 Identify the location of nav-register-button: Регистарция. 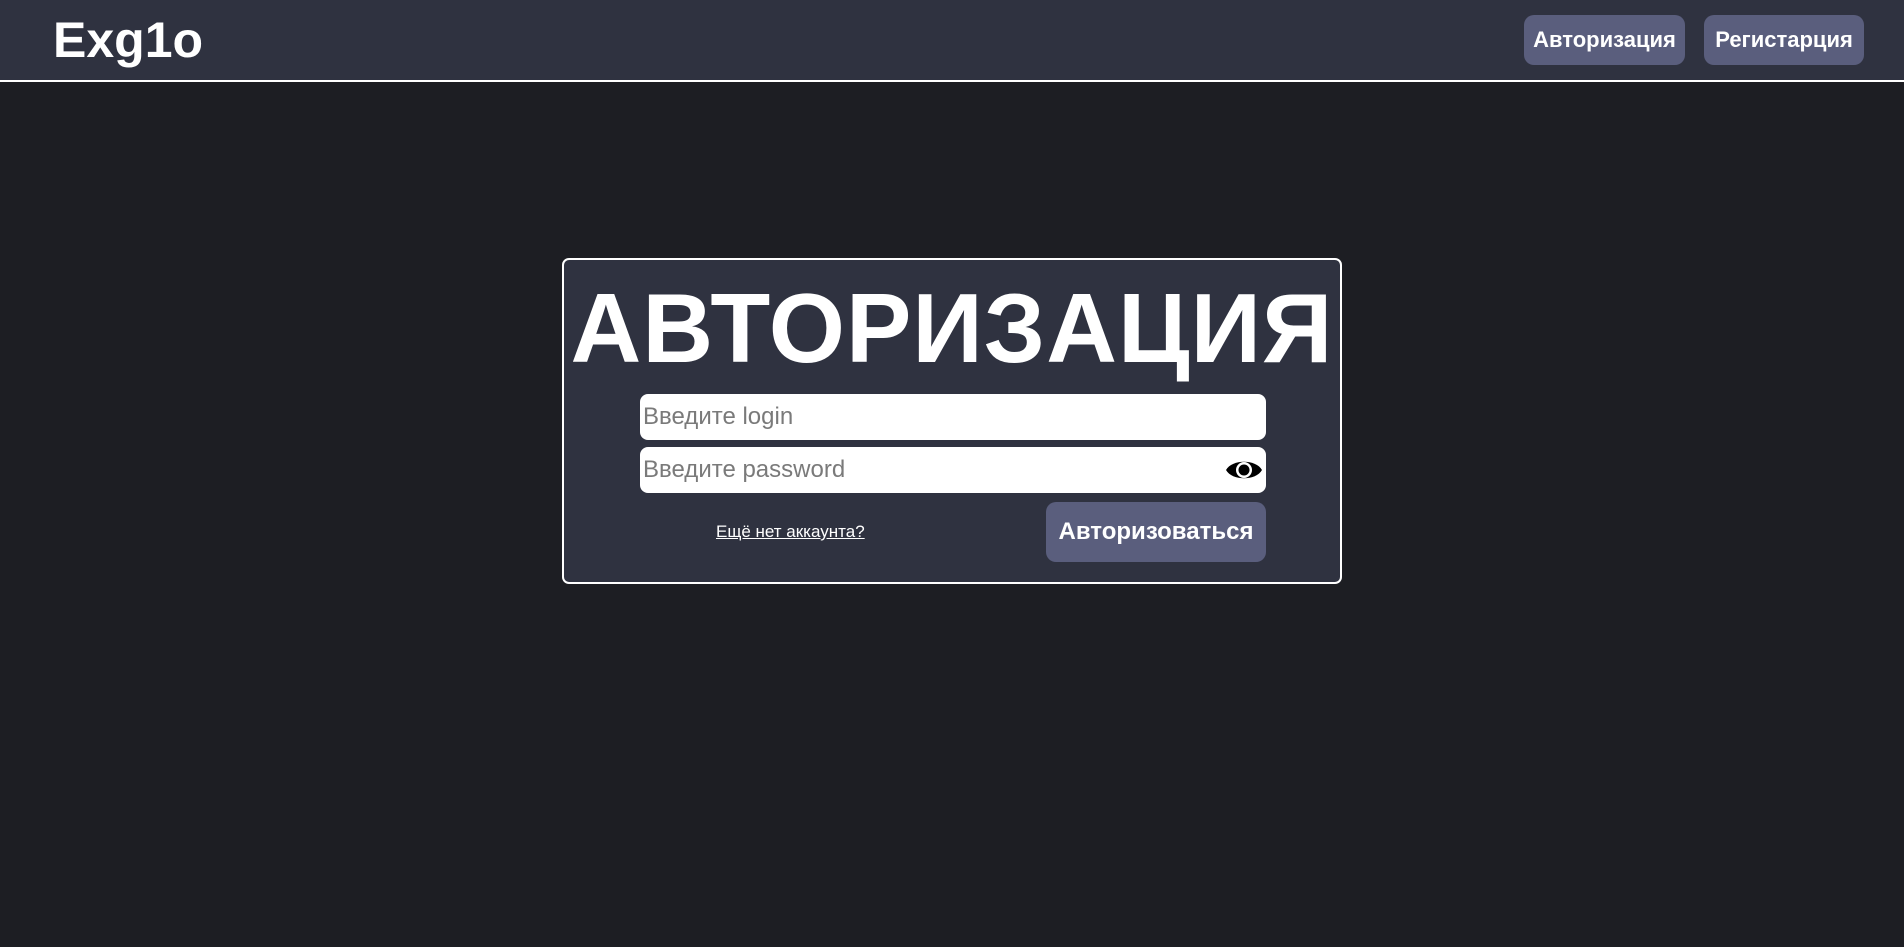
(1784, 40).